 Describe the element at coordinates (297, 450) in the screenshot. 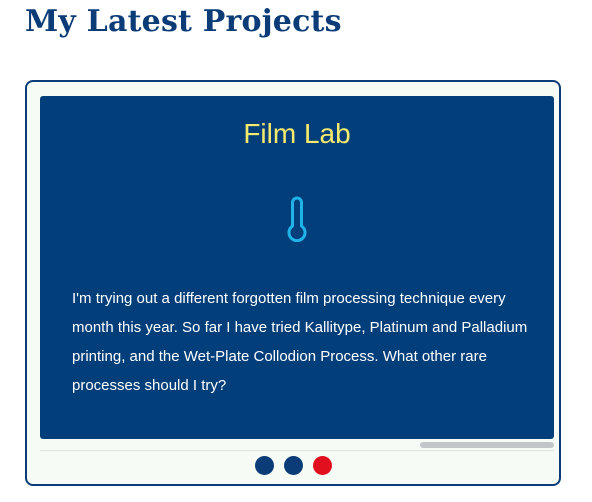

I see `divider` at that location.